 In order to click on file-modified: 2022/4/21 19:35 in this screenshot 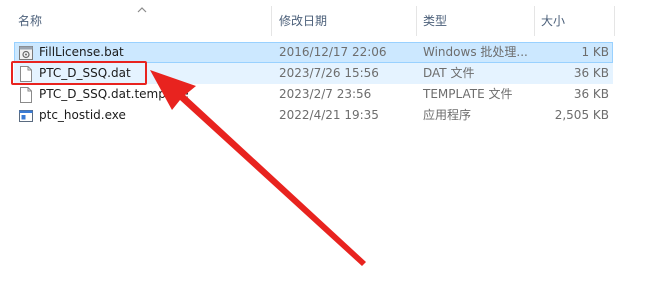, I will do `click(329, 115)`.